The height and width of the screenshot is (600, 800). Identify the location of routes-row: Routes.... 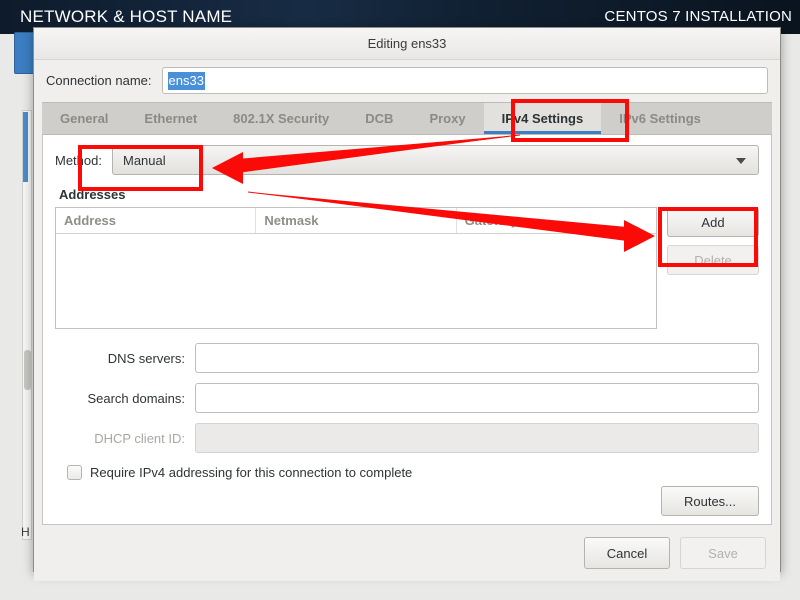
(407, 498).